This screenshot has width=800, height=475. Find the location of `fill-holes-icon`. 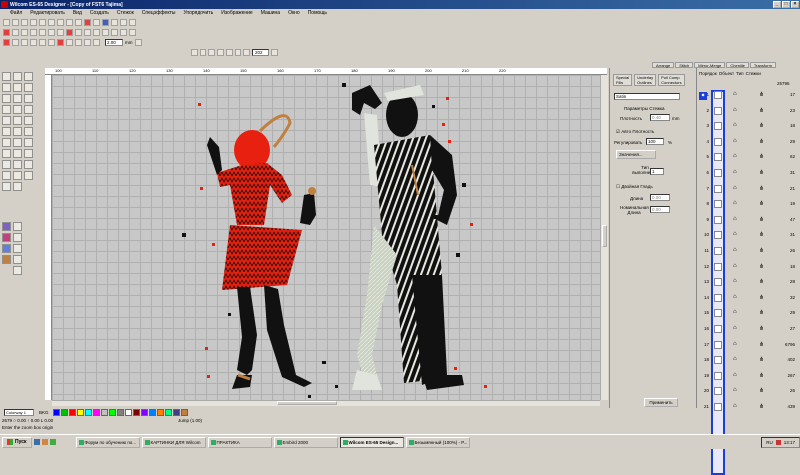

fill-holes-icon is located at coordinates (6, 131).